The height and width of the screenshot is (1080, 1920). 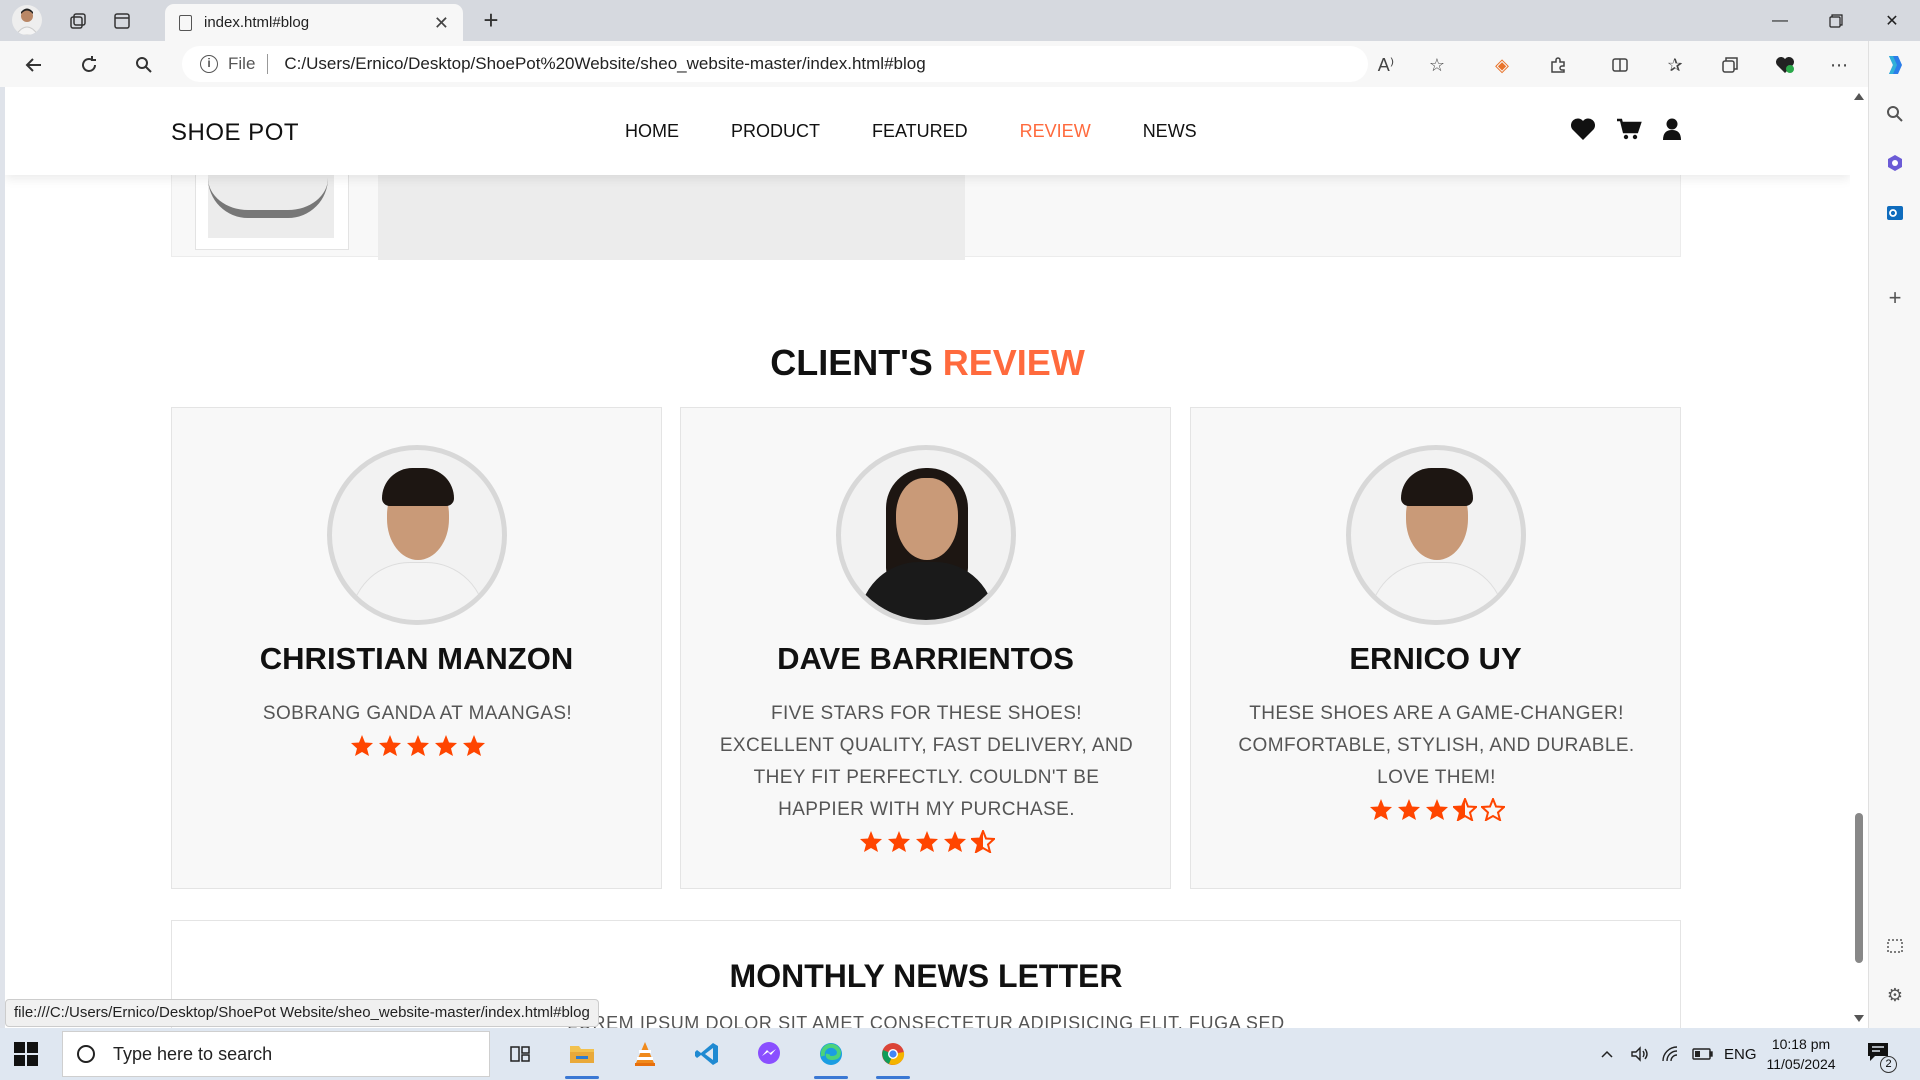 What do you see at coordinates (893, 1056) in the screenshot?
I see `chrome-icon` at bounding box center [893, 1056].